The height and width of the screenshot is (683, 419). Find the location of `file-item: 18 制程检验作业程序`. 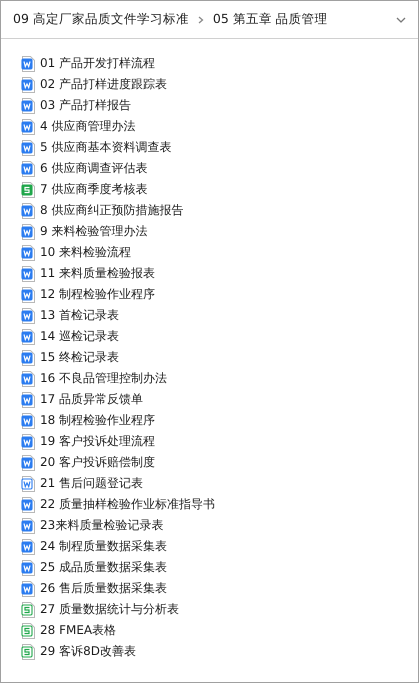

file-item: 18 制程检验作业程序 is located at coordinates (89, 420).